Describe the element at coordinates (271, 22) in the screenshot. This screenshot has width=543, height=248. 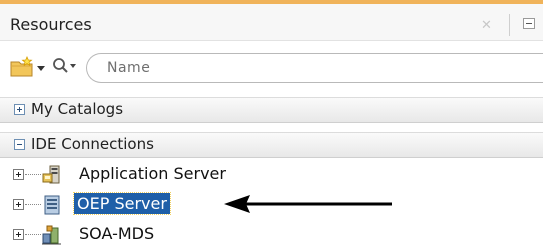
I see `resources-panel-header: Resources ✕` at that location.